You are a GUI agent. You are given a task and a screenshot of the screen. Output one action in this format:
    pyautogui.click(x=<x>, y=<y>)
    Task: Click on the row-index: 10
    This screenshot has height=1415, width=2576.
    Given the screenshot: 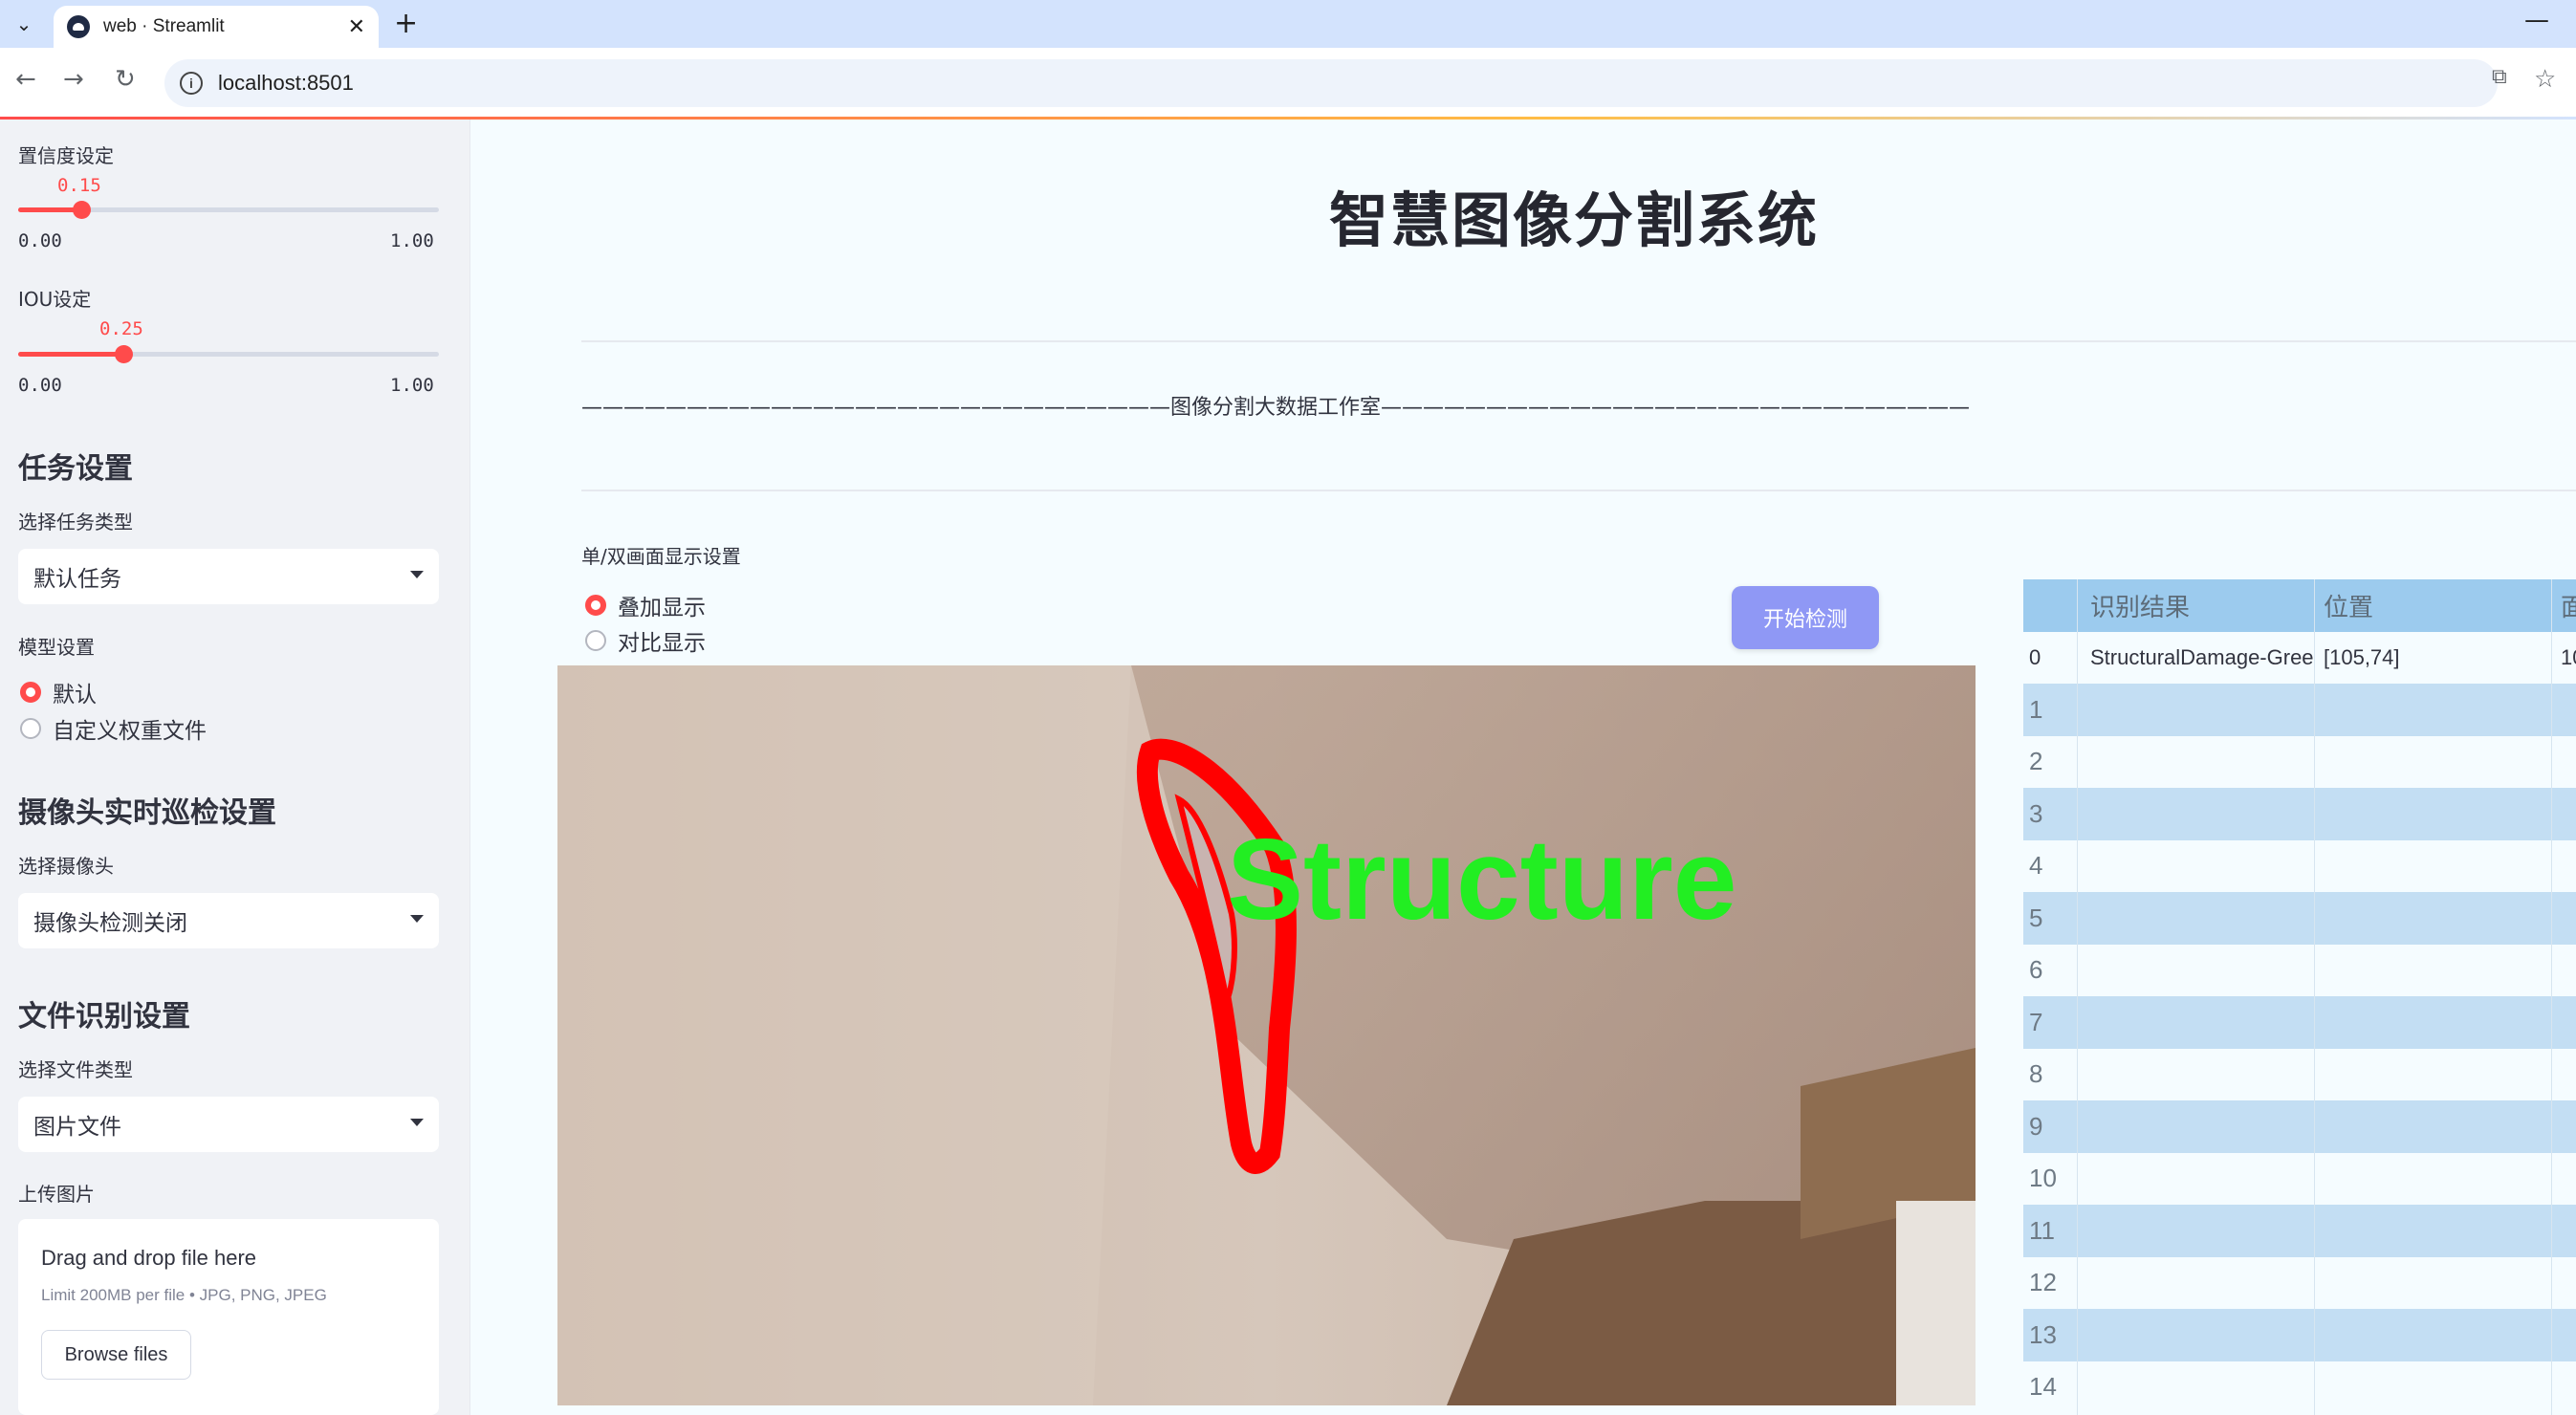 What is the action you would take?
    pyautogui.click(x=2043, y=1178)
    